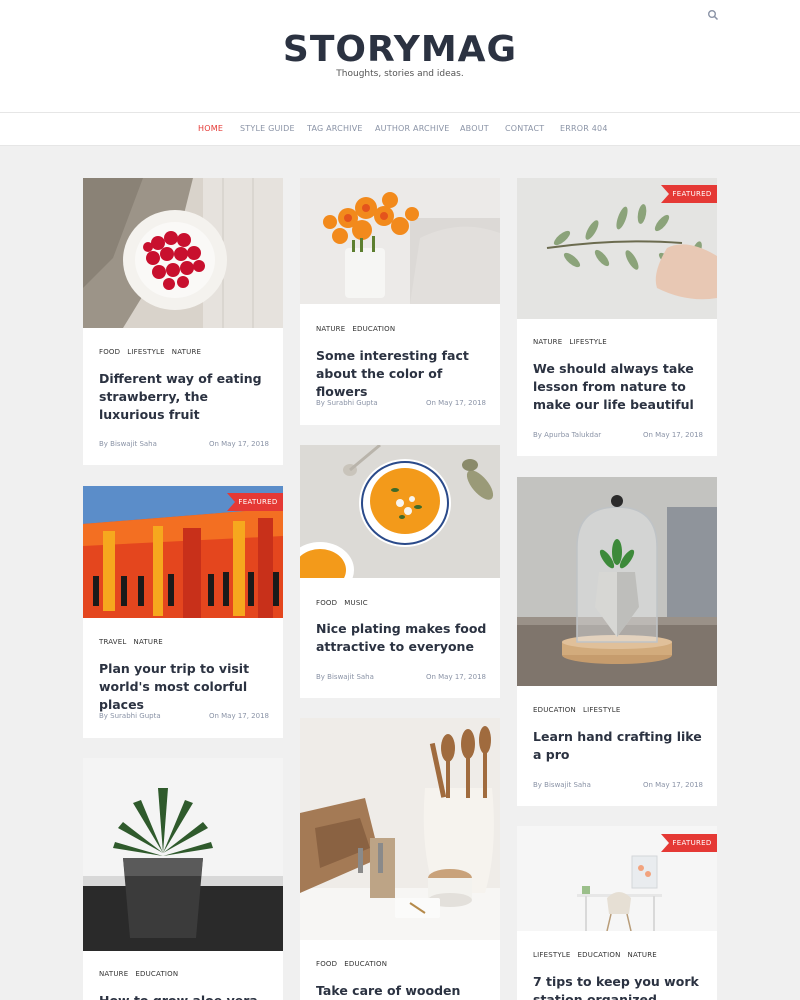 The image size is (800, 1000). Describe the element at coordinates (412, 128) in the screenshot. I see `nav-author-archive: AUTHOR ARCHIVE` at that location.